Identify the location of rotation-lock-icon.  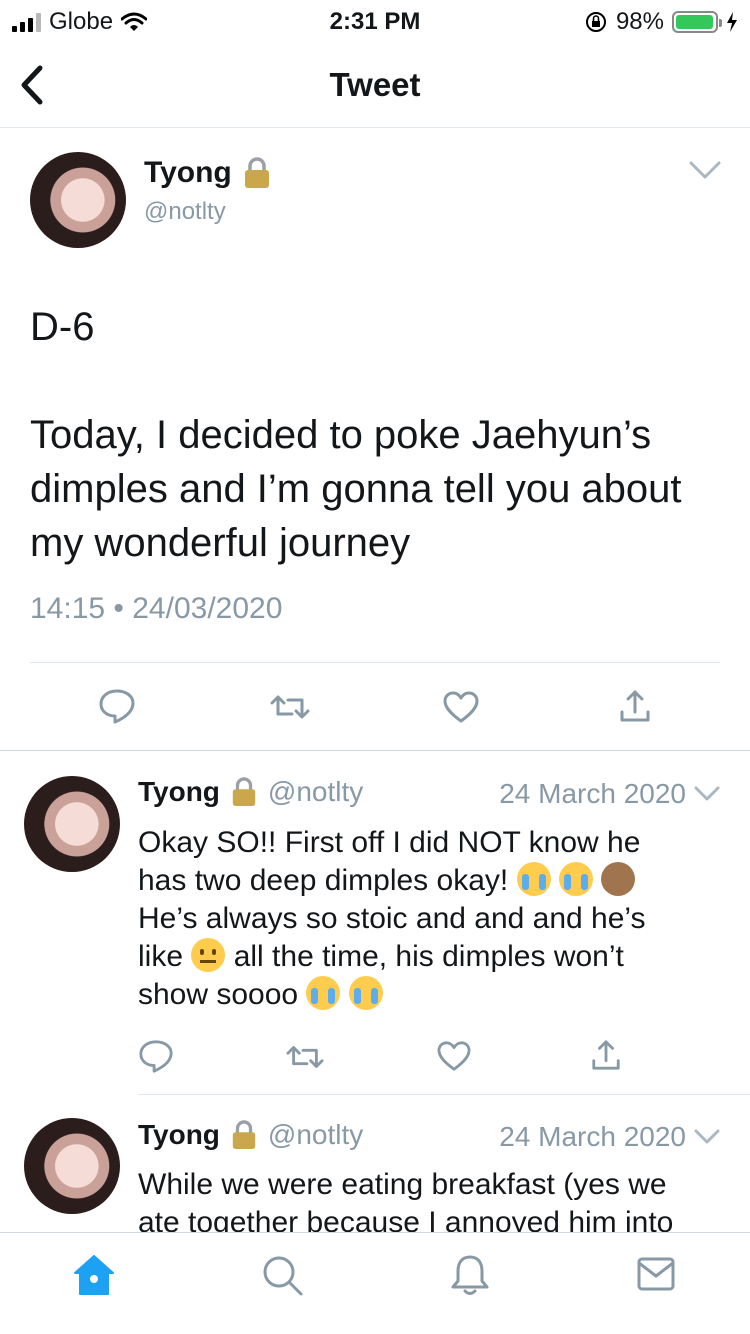
(595, 22).